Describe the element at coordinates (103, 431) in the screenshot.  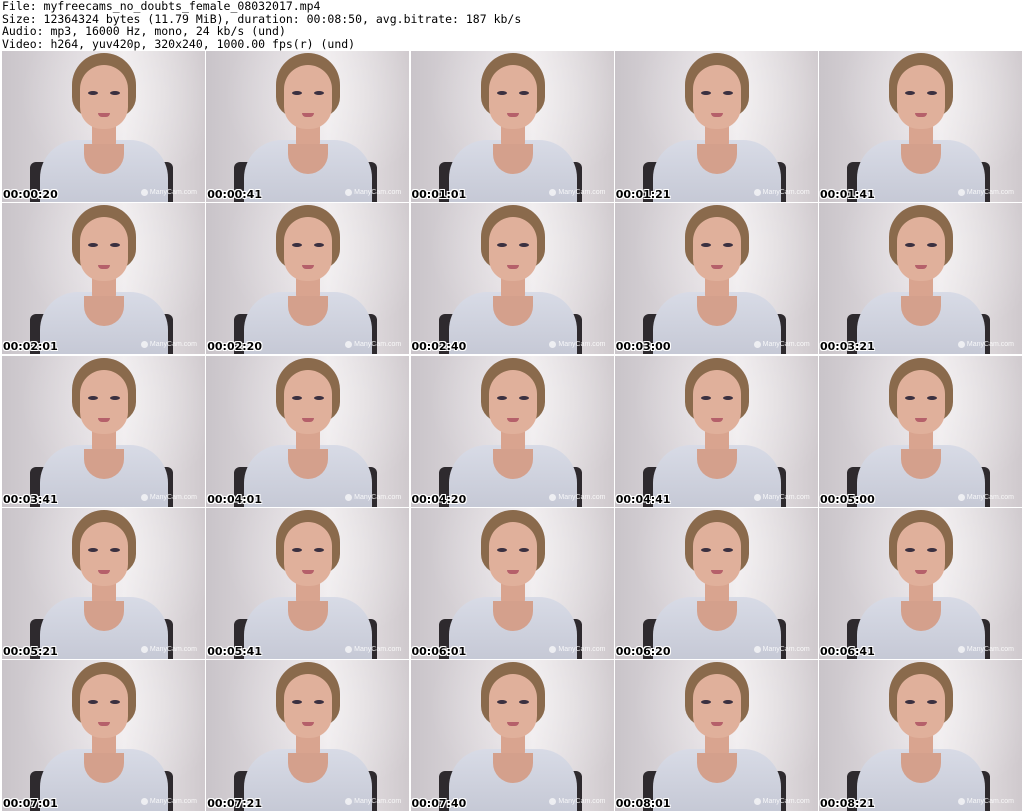
I see `video-frame-thumbnail: ManyCam.com 00:03:41` at that location.